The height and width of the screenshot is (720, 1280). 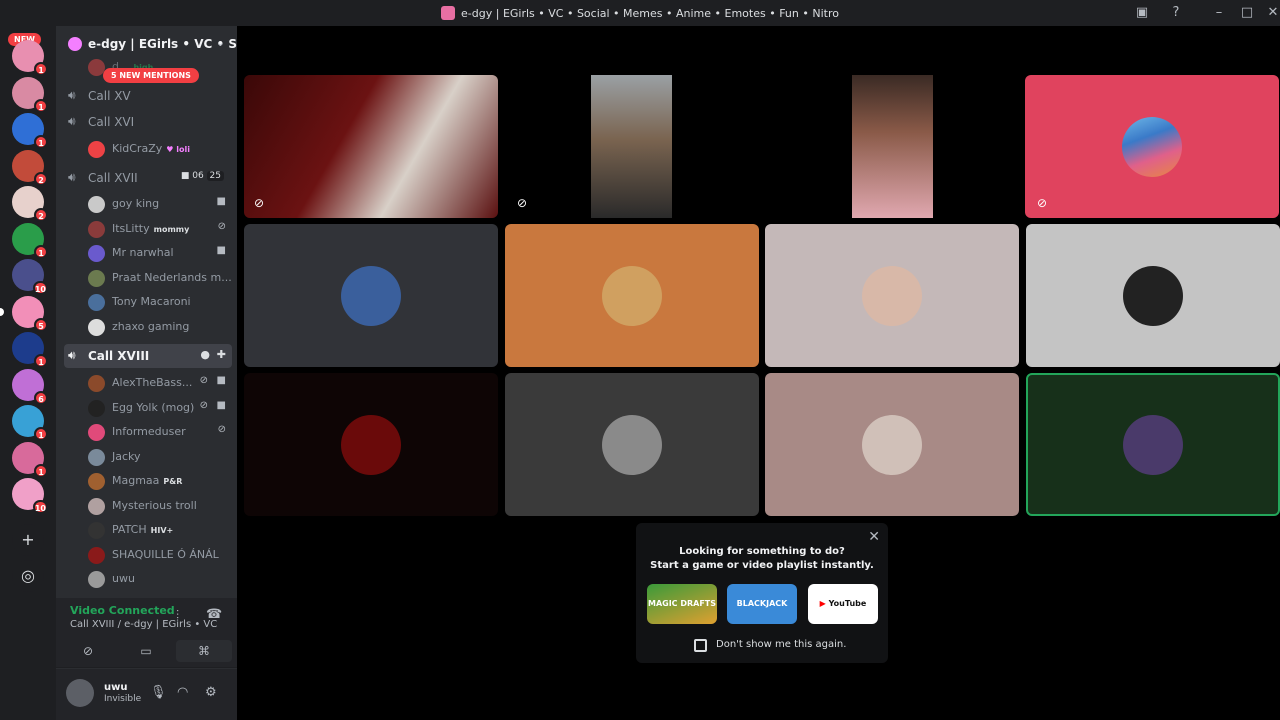 What do you see at coordinates (28, 540) in the screenshot?
I see `plus-icon: +` at bounding box center [28, 540].